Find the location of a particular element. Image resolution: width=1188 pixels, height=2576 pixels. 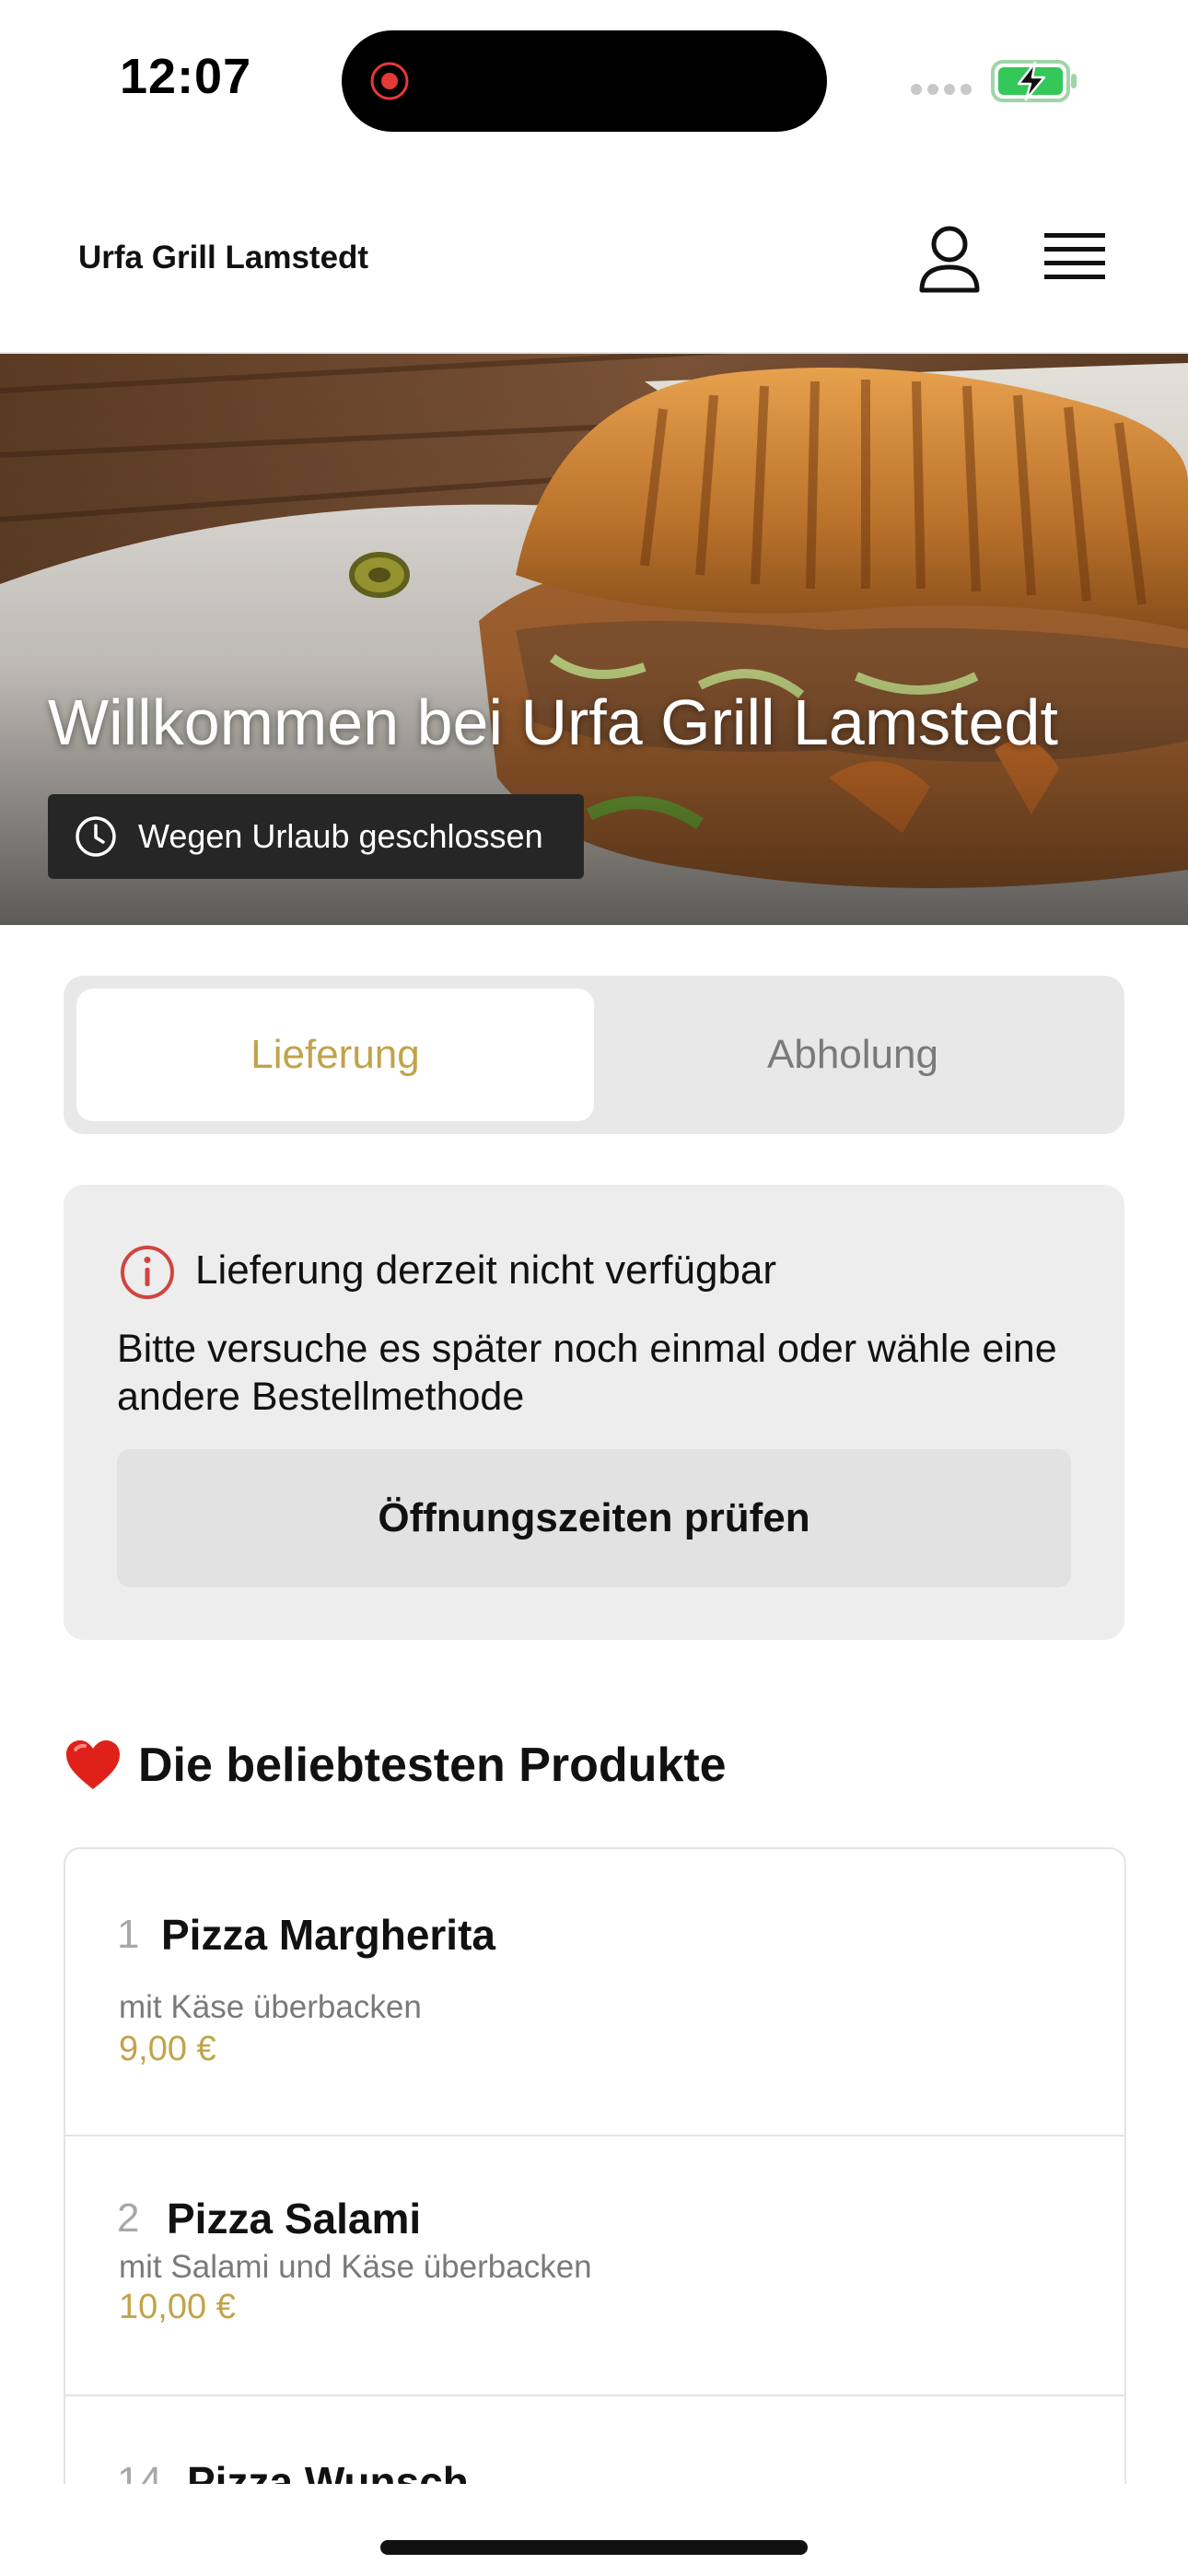

clock-icon is located at coordinates (96, 837).